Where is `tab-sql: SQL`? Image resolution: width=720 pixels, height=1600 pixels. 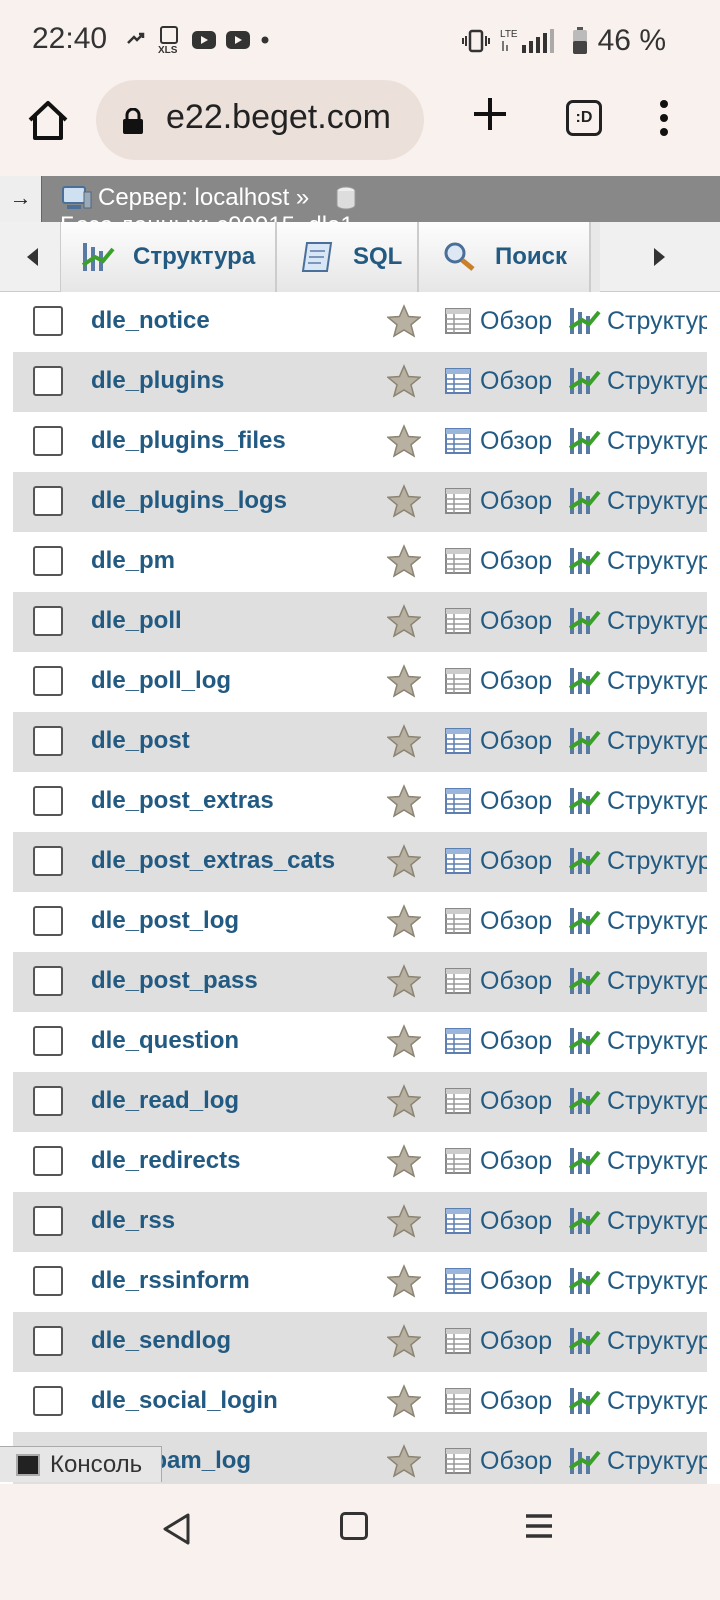 tab-sql: SQL is located at coordinates (348, 257).